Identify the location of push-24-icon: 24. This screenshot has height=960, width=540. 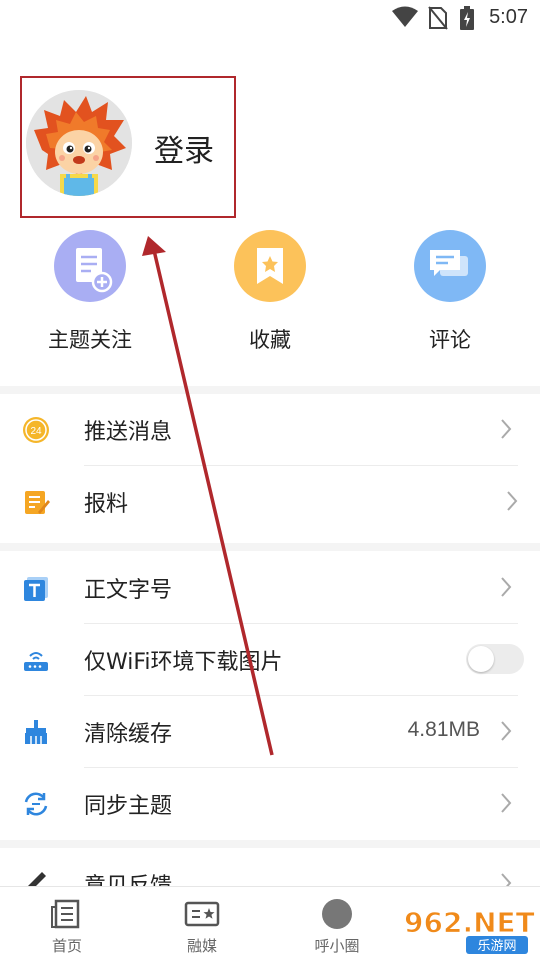
(36, 430).